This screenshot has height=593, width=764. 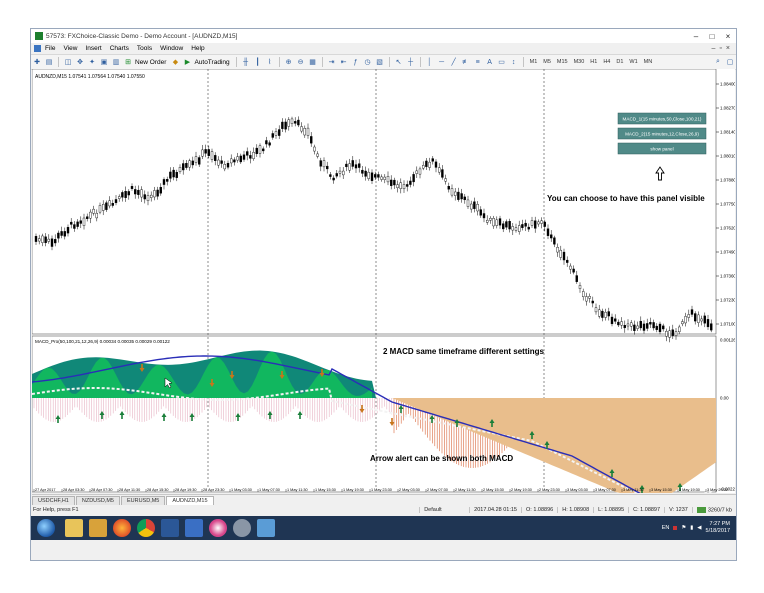 What do you see at coordinates (411, 62) in the screenshot?
I see `crosshair-icon: ┼` at bounding box center [411, 62].